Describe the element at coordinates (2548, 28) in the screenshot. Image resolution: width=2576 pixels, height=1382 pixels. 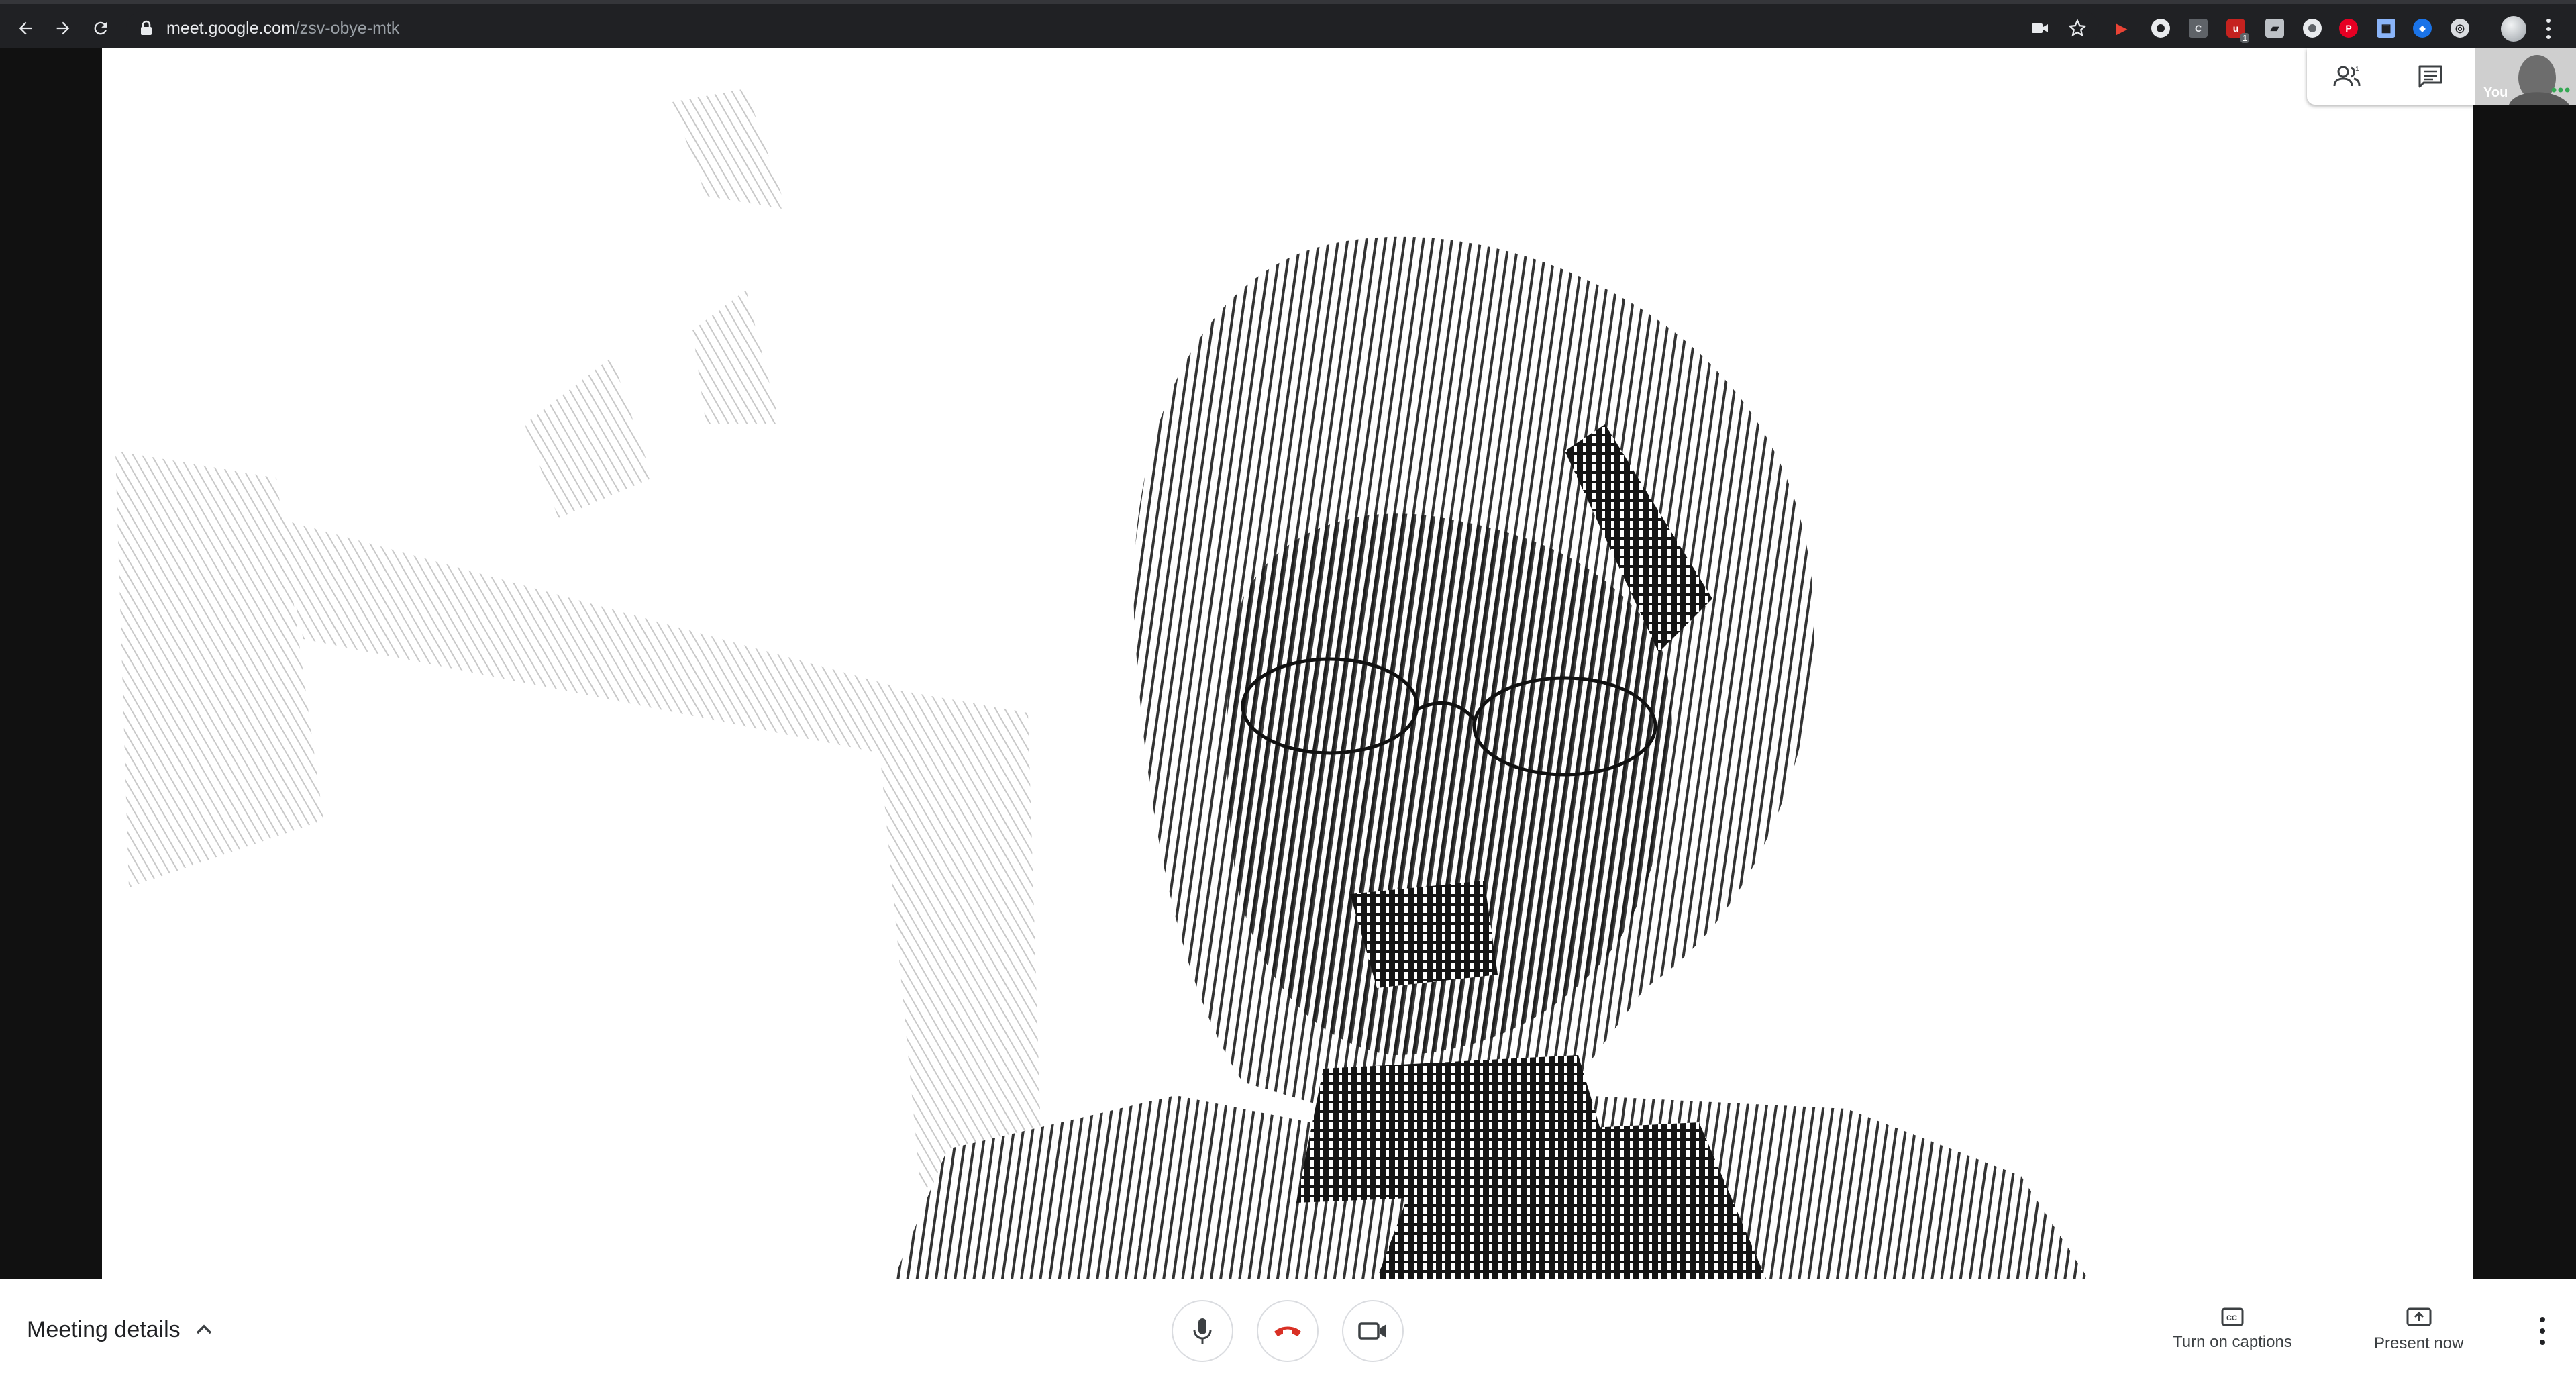
I see `chrome-menu-button` at that location.